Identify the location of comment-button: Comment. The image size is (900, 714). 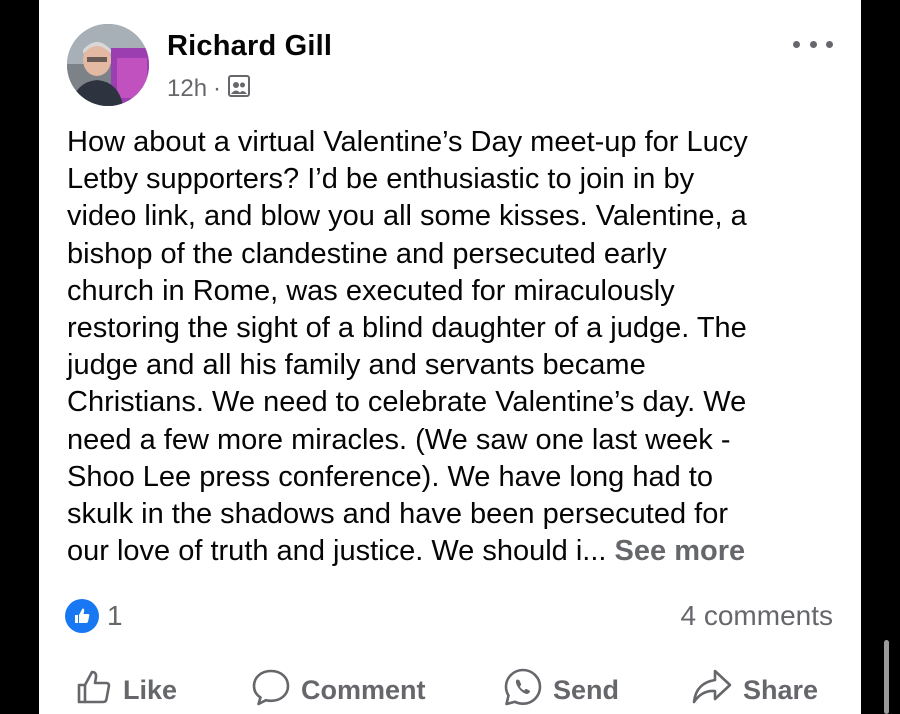
(338, 690).